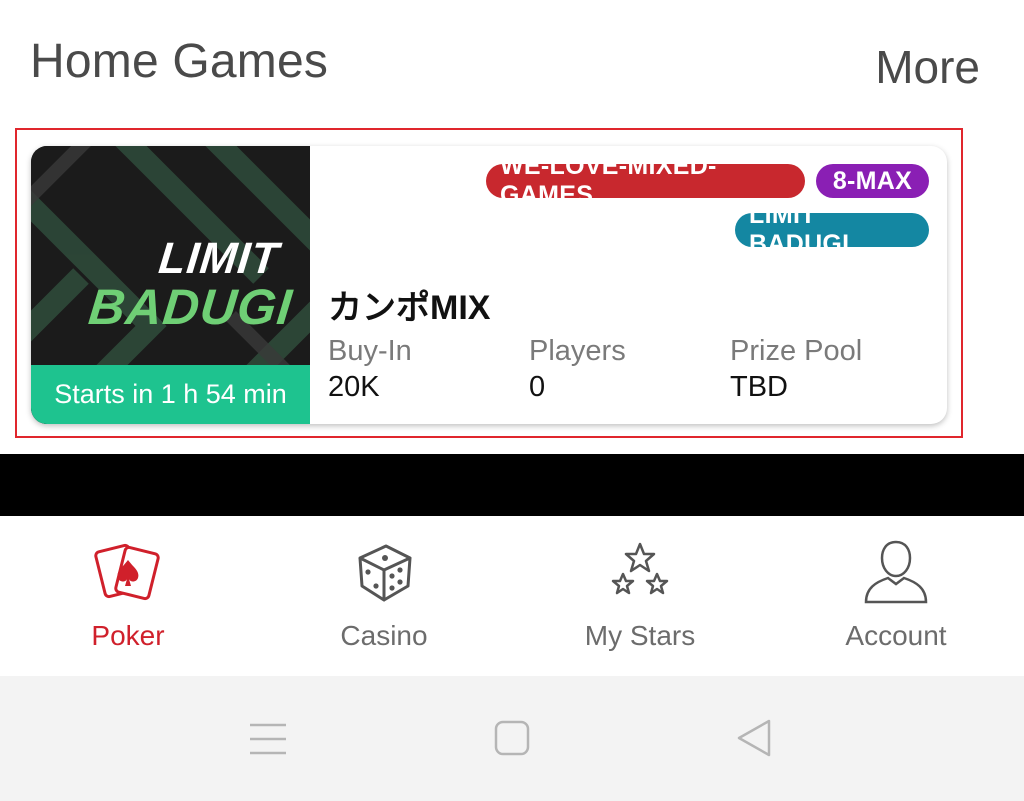 This screenshot has width=1024, height=801. Describe the element at coordinates (370, 351) in the screenshot. I see `buy-in-label: Buy-In` at that location.